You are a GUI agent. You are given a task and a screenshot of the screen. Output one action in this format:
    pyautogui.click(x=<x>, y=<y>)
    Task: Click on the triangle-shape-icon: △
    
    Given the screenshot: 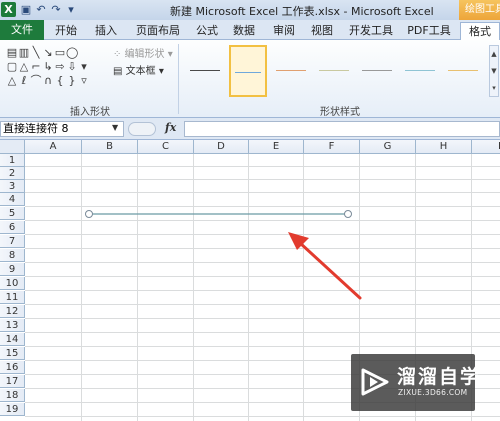 What is the action you would take?
    pyautogui.click(x=24, y=67)
    